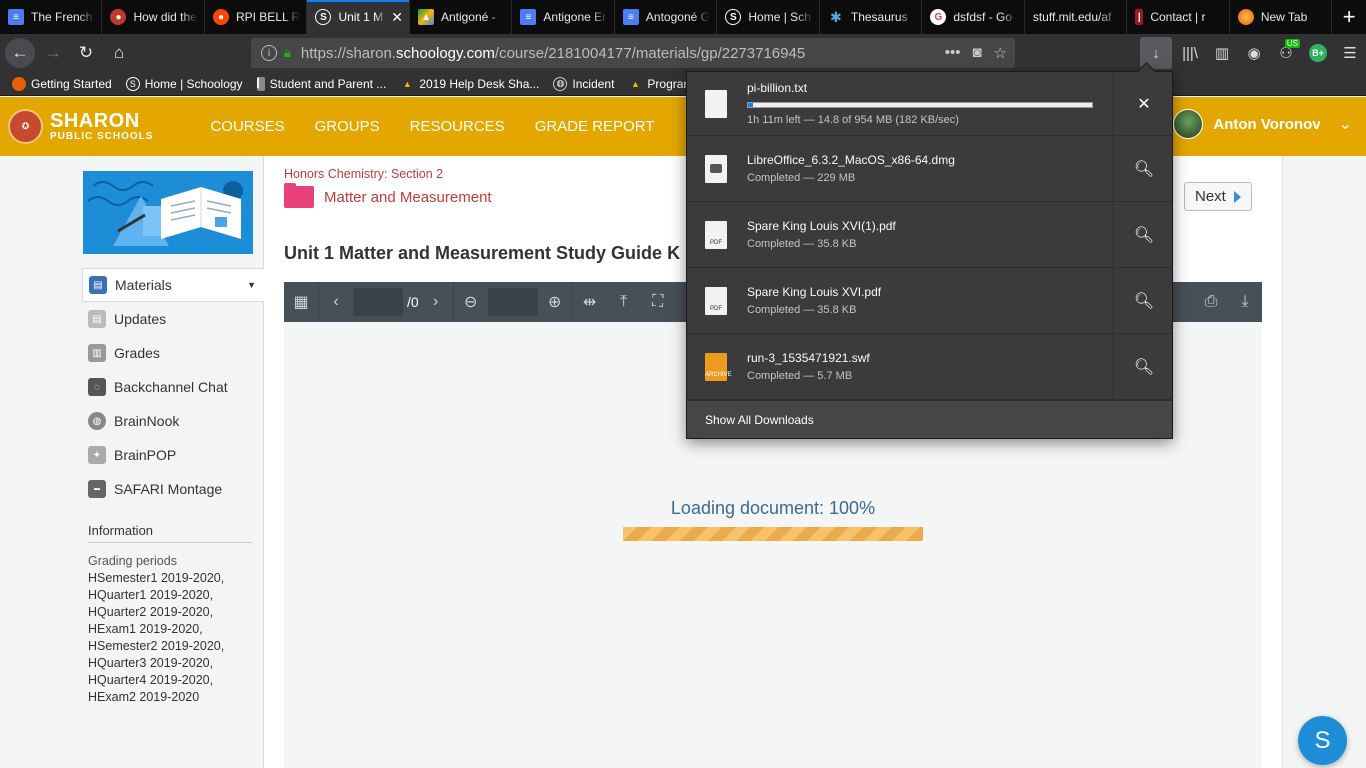 The width and height of the screenshot is (1366, 768). Describe the element at coordinates (86, 53) in the screenshot. I see `reload-button: ↻` at that location.